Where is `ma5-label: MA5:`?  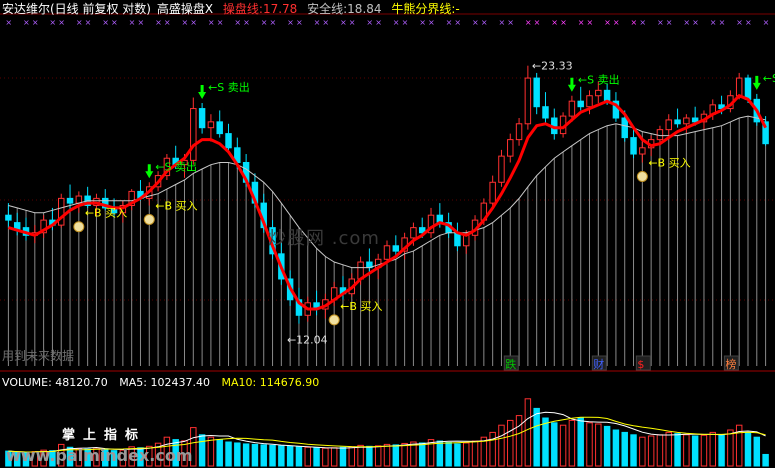 ma5-label: MA5: is located at coordinates (133, 382).